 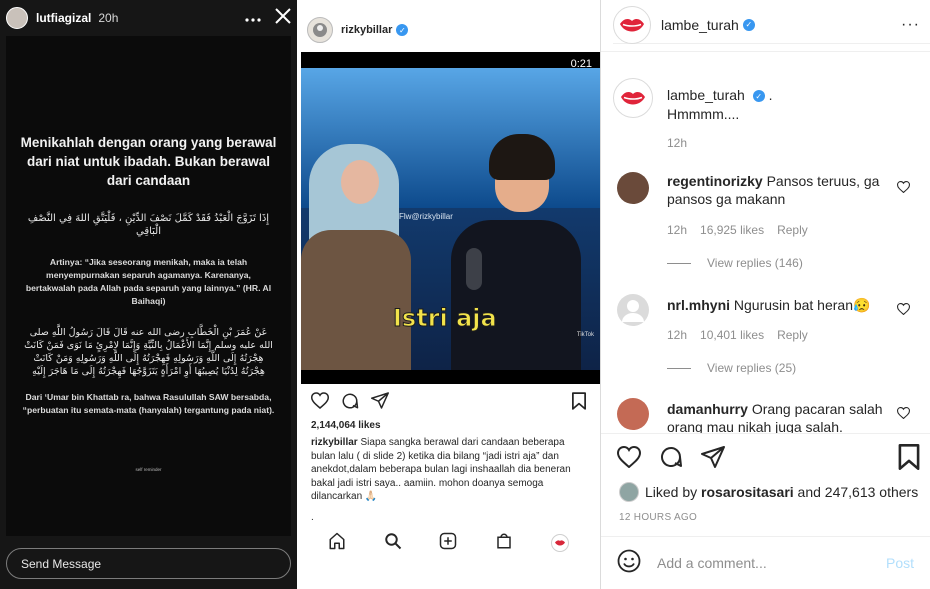 What do you see at coordinates (633, 98) in the screenshot?
I see `caption-avatar` at bounding box center [633, 98].